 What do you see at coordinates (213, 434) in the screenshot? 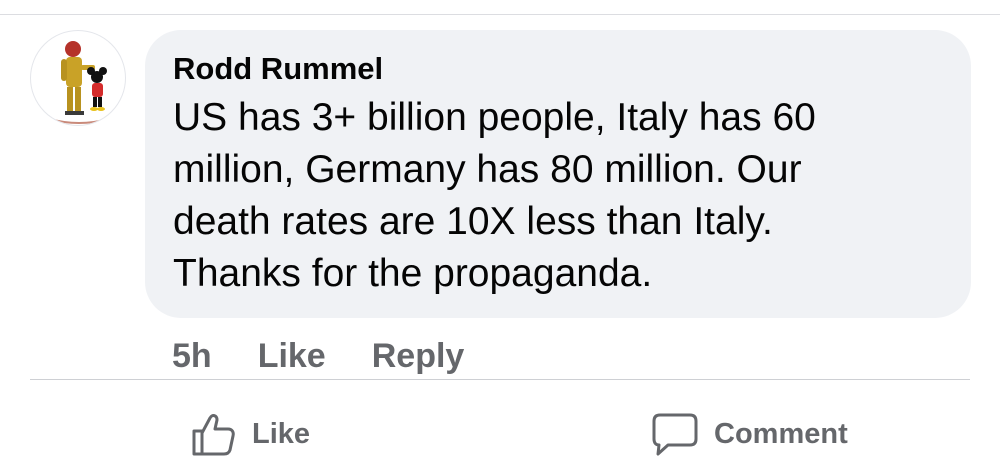
I see `thumbs-up-icon` at bounding box center [213, 434].